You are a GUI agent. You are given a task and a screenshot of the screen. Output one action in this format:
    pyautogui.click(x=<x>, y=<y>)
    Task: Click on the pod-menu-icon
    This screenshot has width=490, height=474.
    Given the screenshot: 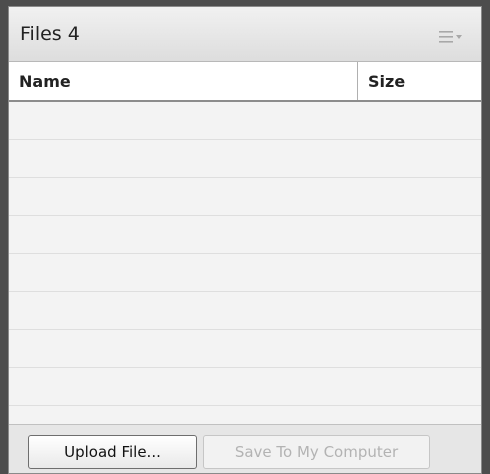 What is the action you would take?
    pyautogui.click(x=452, y=36)
    